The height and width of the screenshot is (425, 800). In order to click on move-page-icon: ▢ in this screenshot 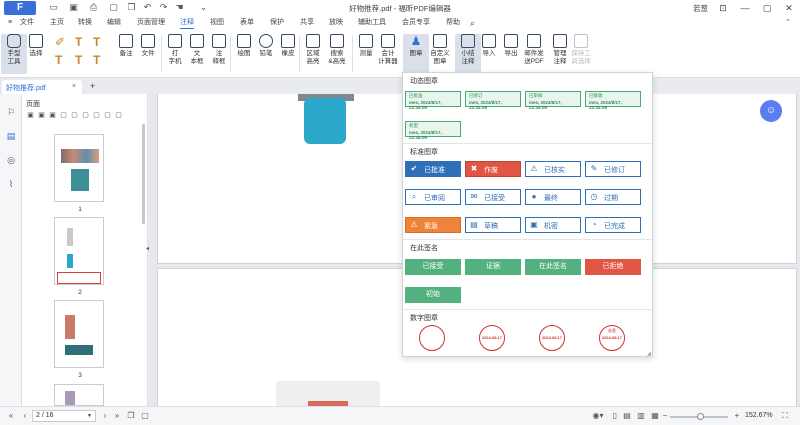, I will do `click(96, 115)`.